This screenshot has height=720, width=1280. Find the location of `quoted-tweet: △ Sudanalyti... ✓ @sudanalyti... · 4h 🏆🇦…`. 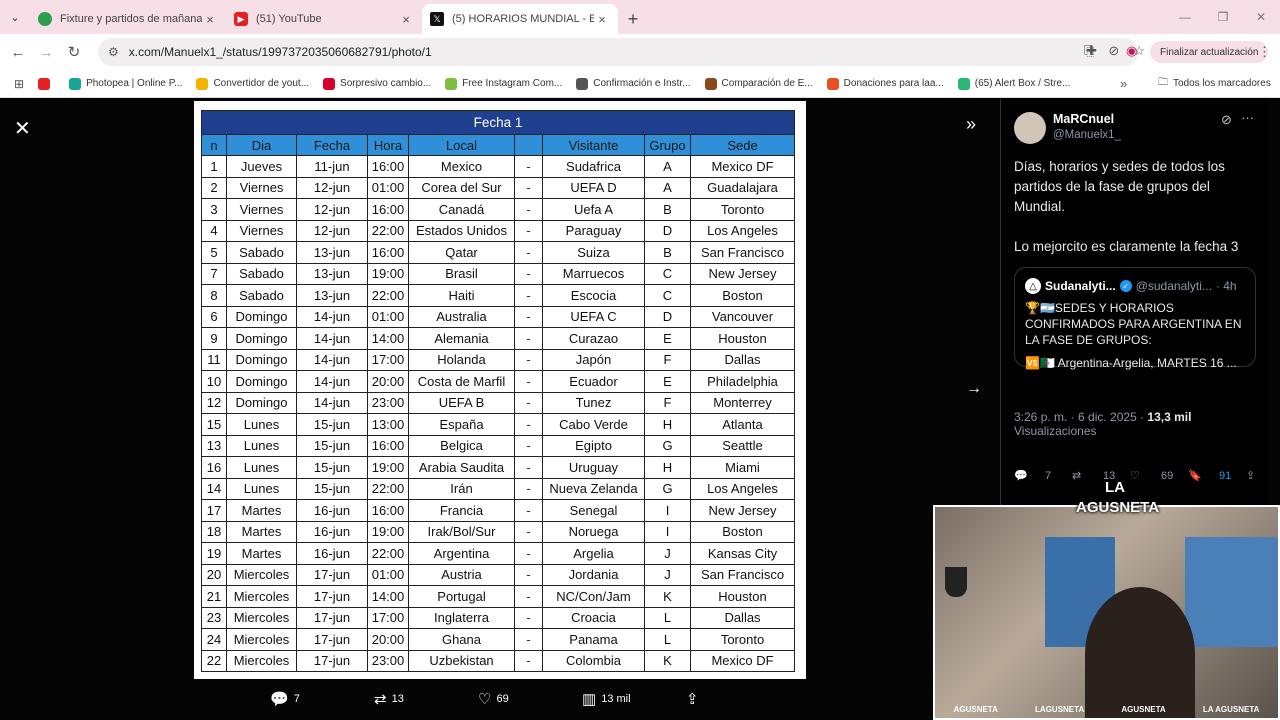

quoted-tweet: △ Sudanalyti... ✓ @sudanalyti... · 4h 🏆🇦… is located at coordinates (1135, 318).